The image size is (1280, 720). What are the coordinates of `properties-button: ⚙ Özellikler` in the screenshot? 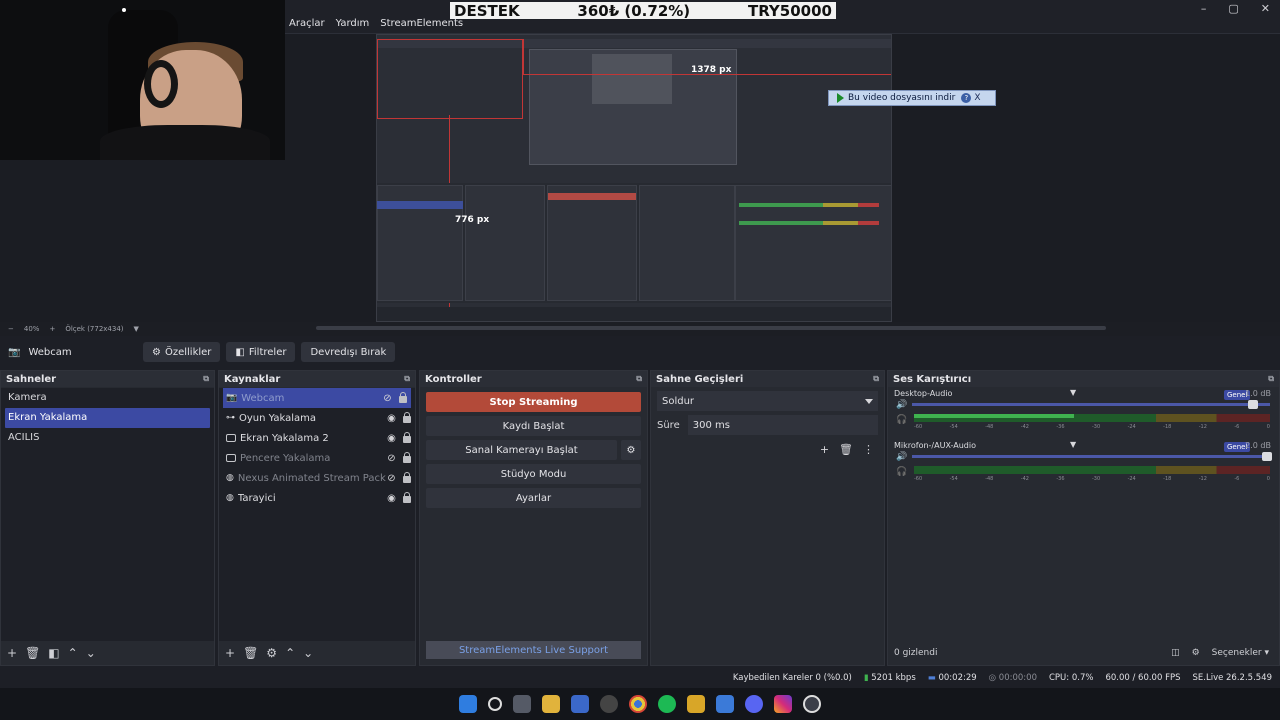 It's located at (182, 352).